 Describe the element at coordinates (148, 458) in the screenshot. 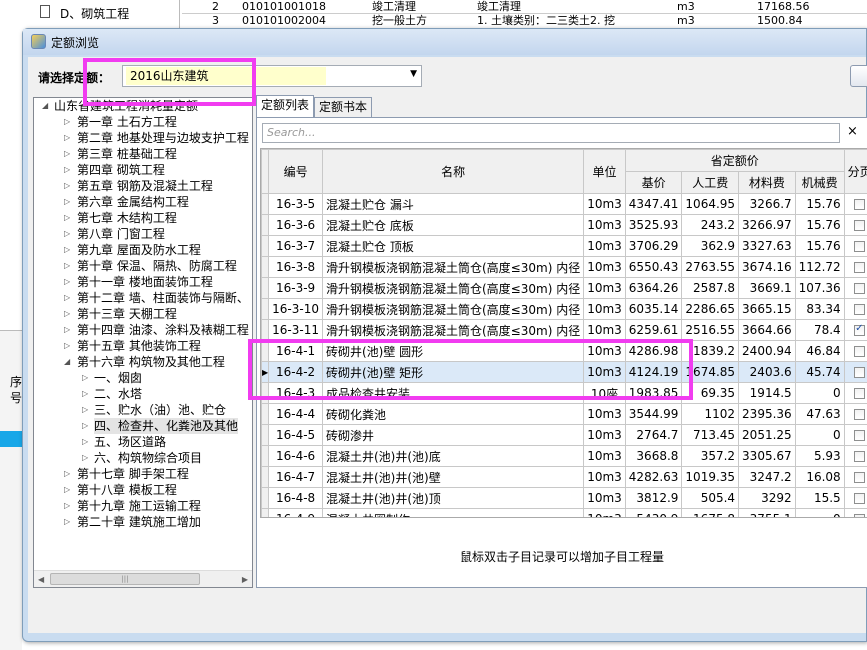

I see `tree-sub-item: 六、构筑物综合项目` at that location.